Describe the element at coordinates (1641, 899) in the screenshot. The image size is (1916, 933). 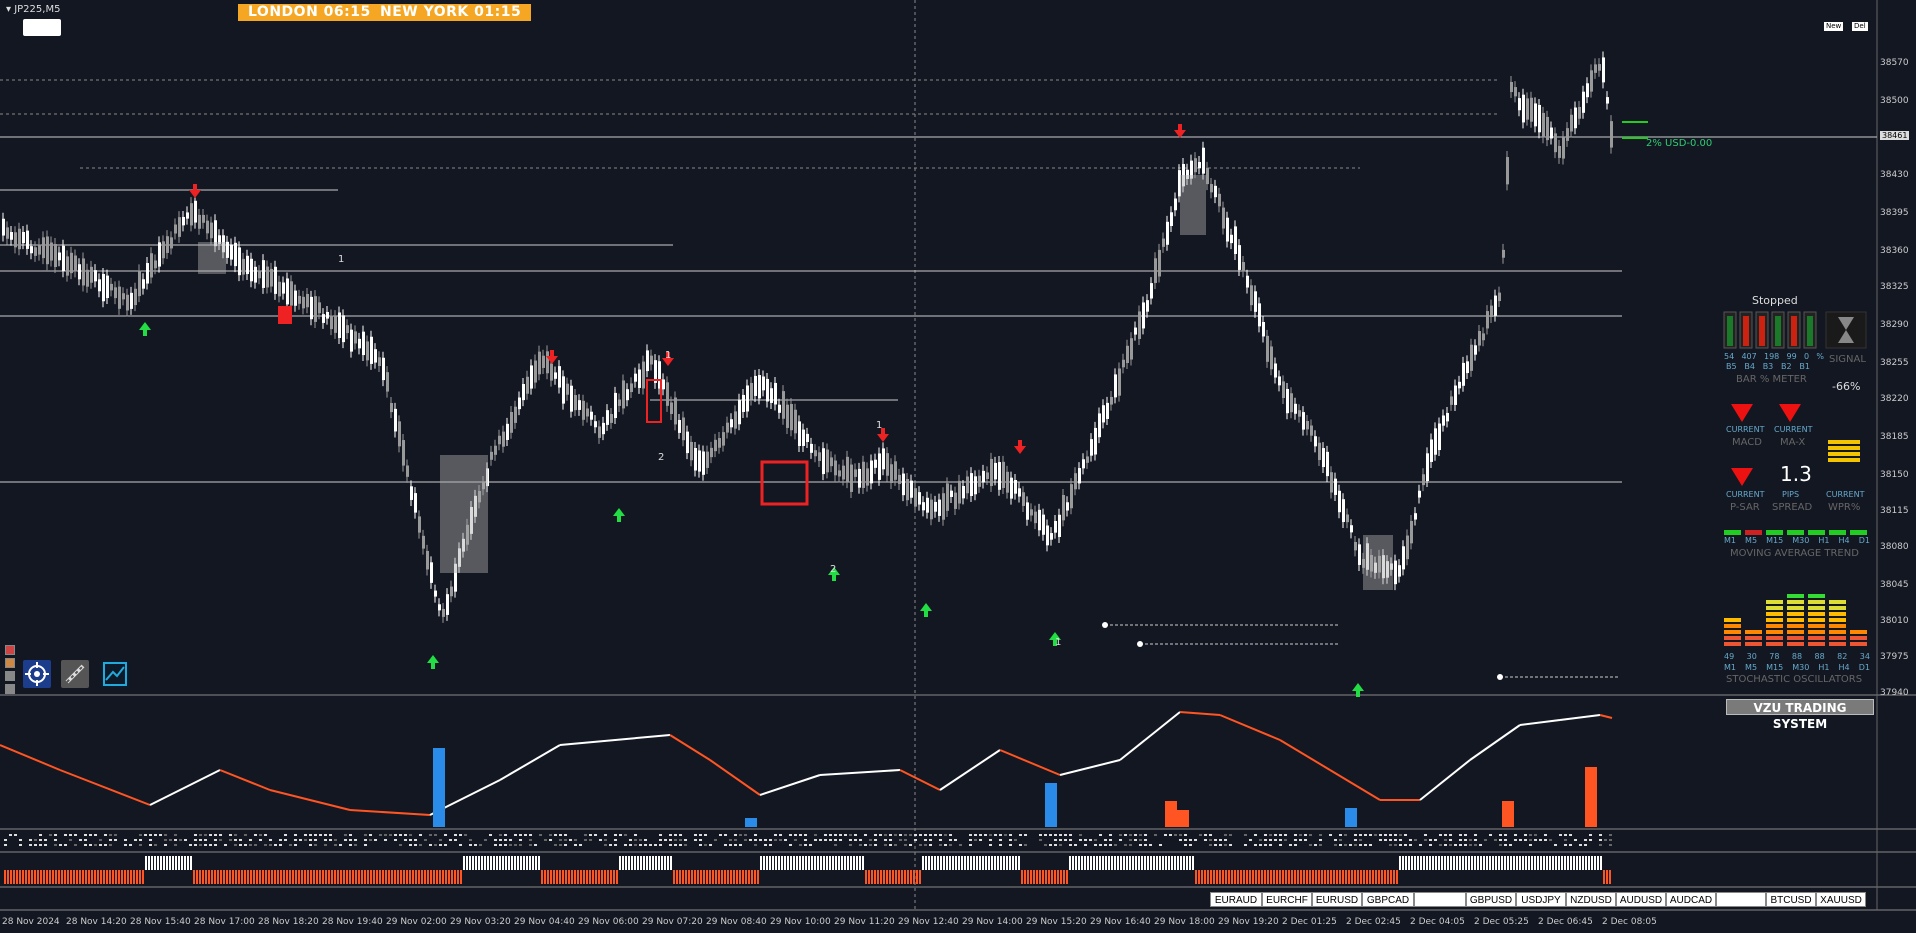
I see `pair-button-audusd: AUDUSD` at that location.